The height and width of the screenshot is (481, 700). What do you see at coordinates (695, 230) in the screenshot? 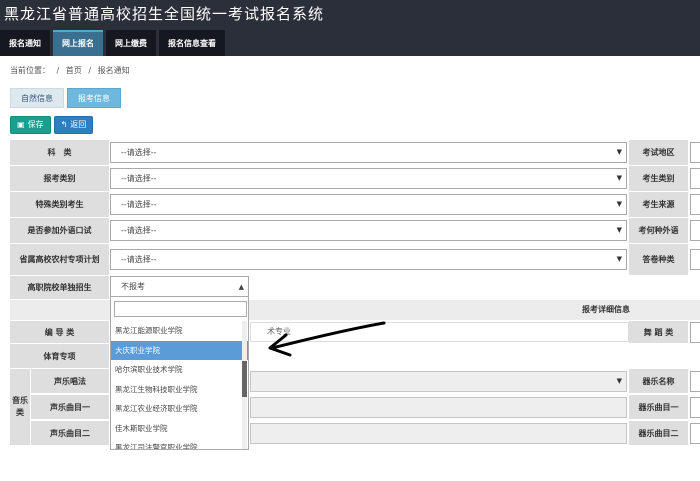
I see `select-foreign-language` at bounding box center [695, 230].